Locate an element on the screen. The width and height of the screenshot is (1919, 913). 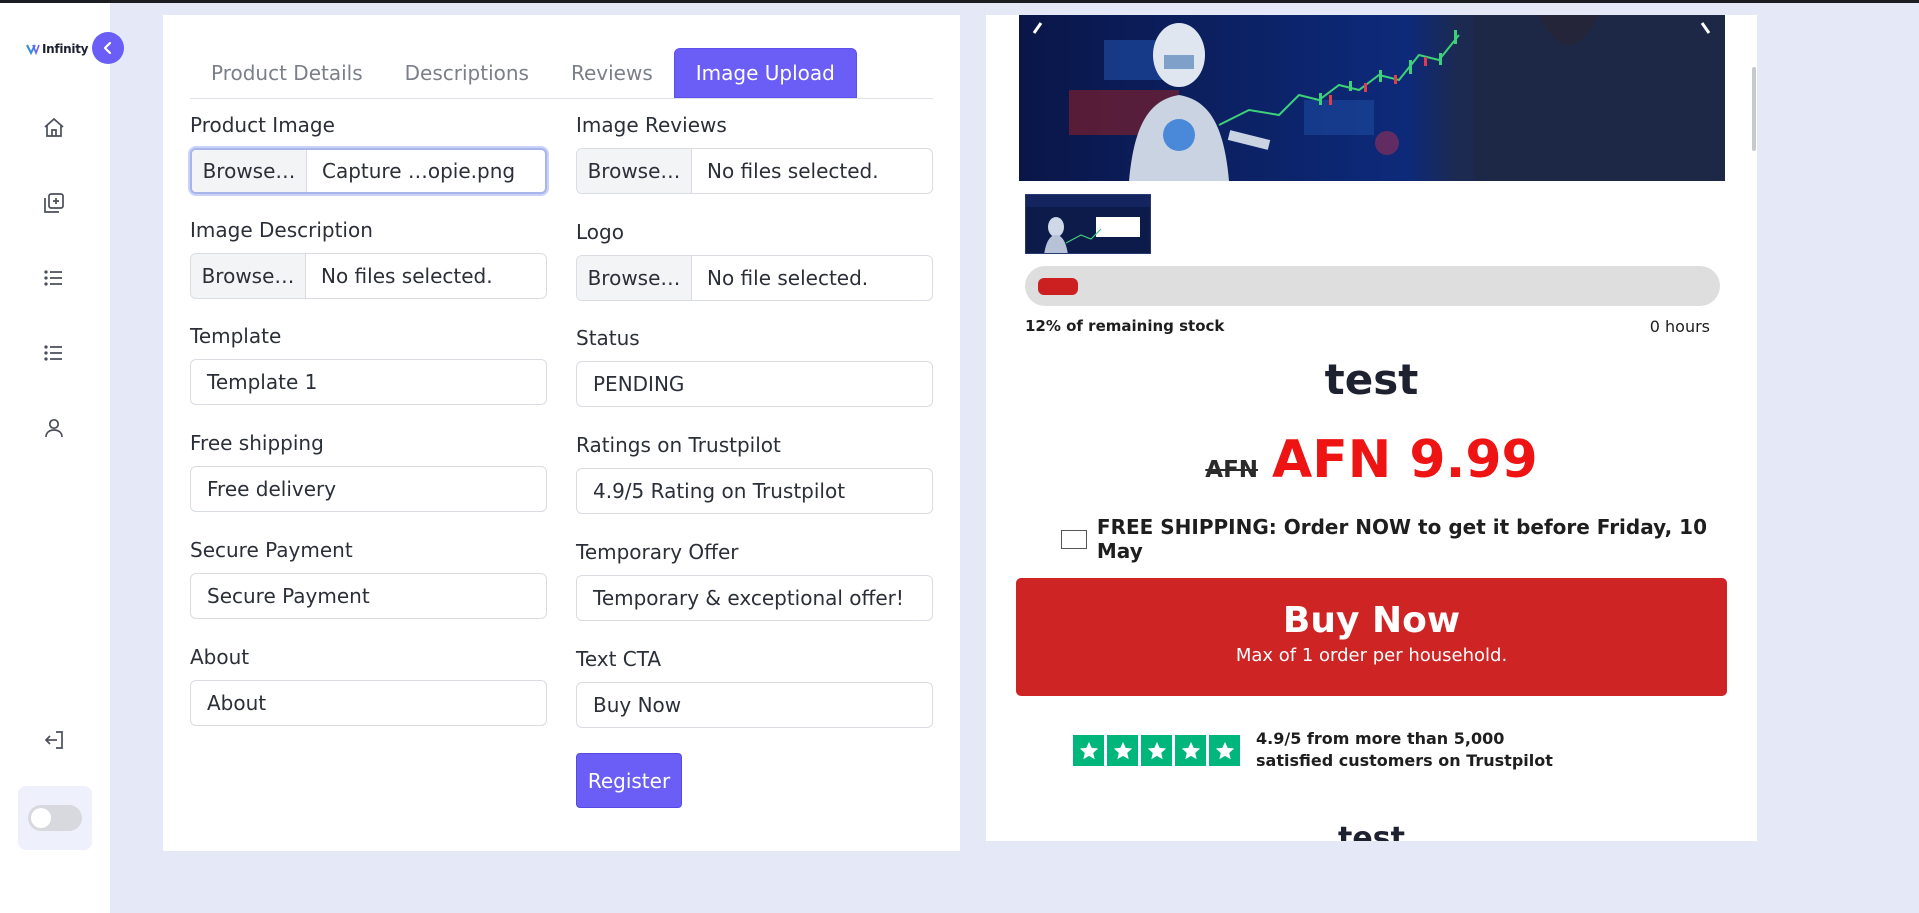
logout-button is located at coordinates (54, 740).